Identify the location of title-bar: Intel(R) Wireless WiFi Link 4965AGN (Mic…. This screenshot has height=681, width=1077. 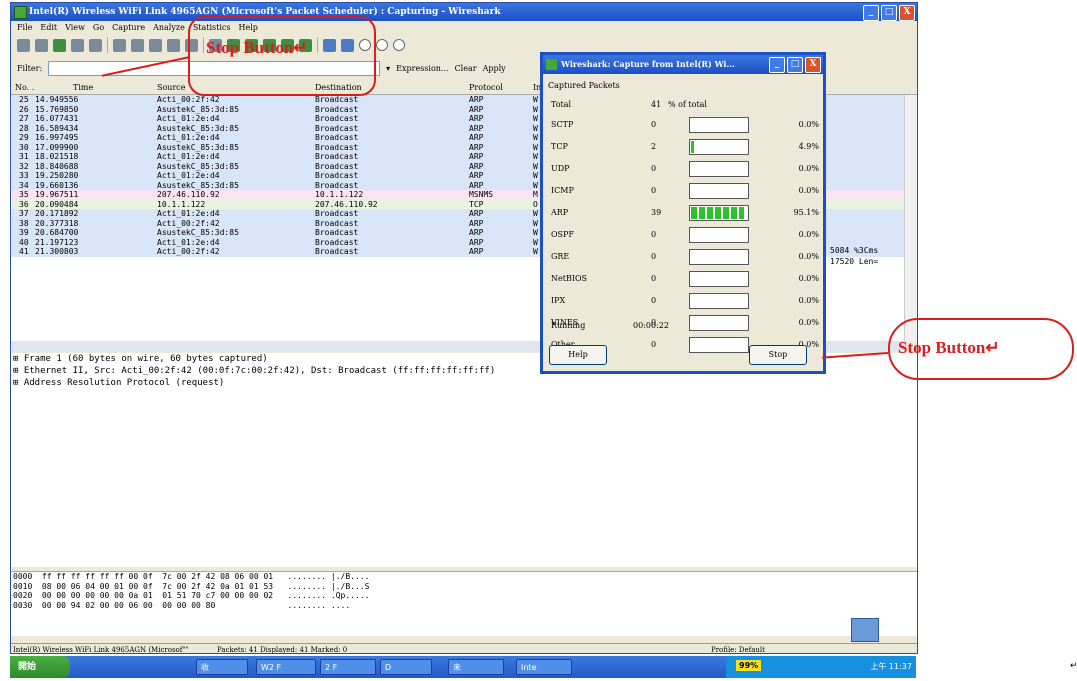
(464, 12).